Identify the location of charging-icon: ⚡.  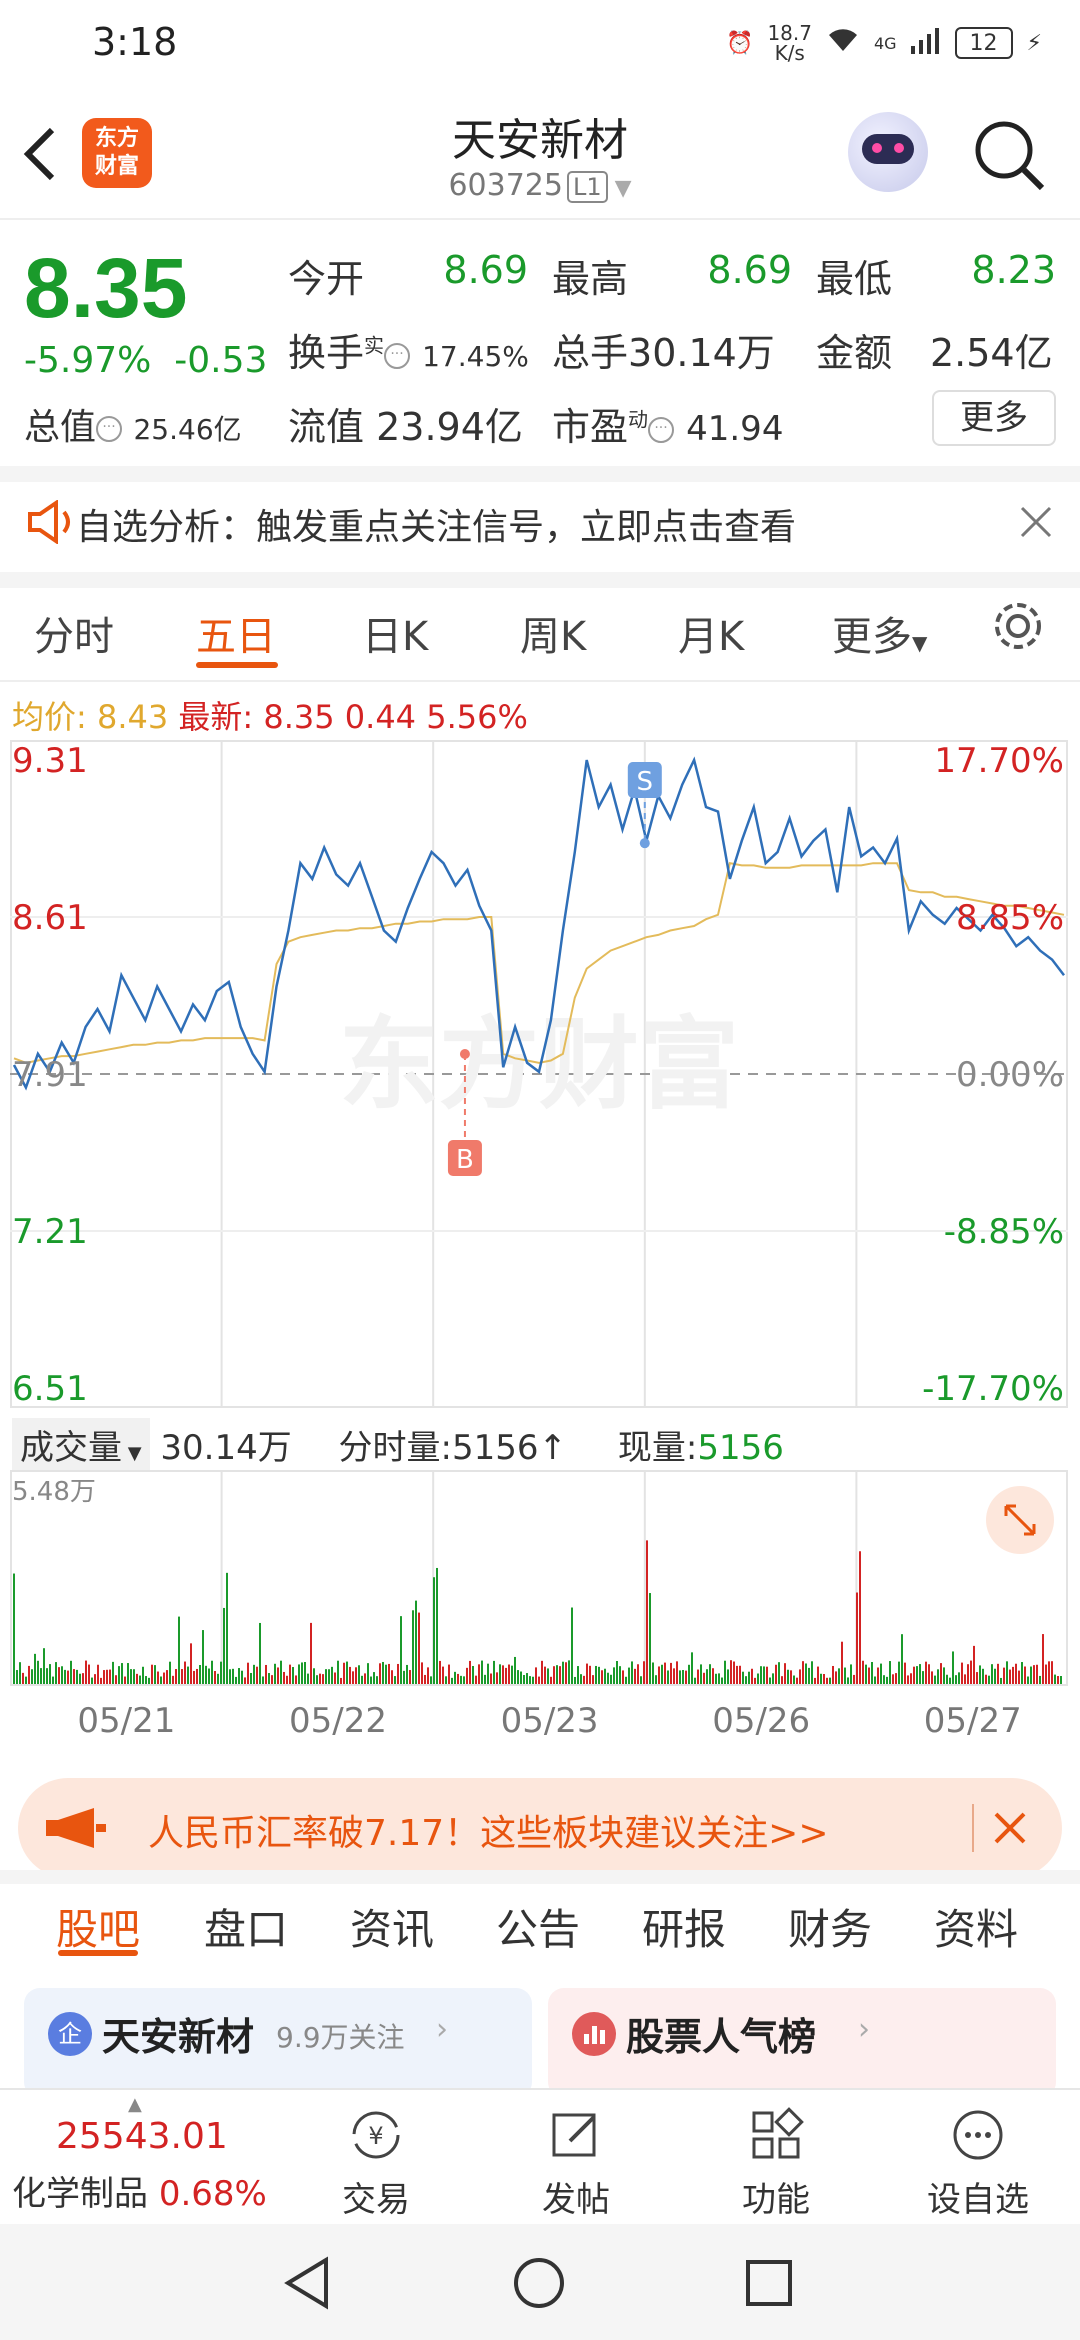
(1034, 43).